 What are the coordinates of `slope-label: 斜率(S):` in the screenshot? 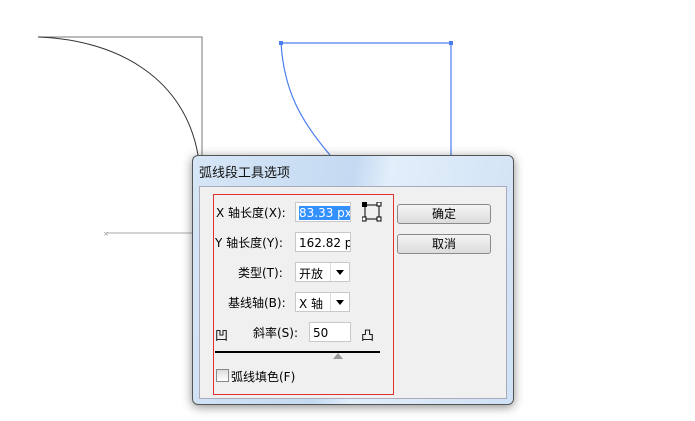 It's located at (276, 333).